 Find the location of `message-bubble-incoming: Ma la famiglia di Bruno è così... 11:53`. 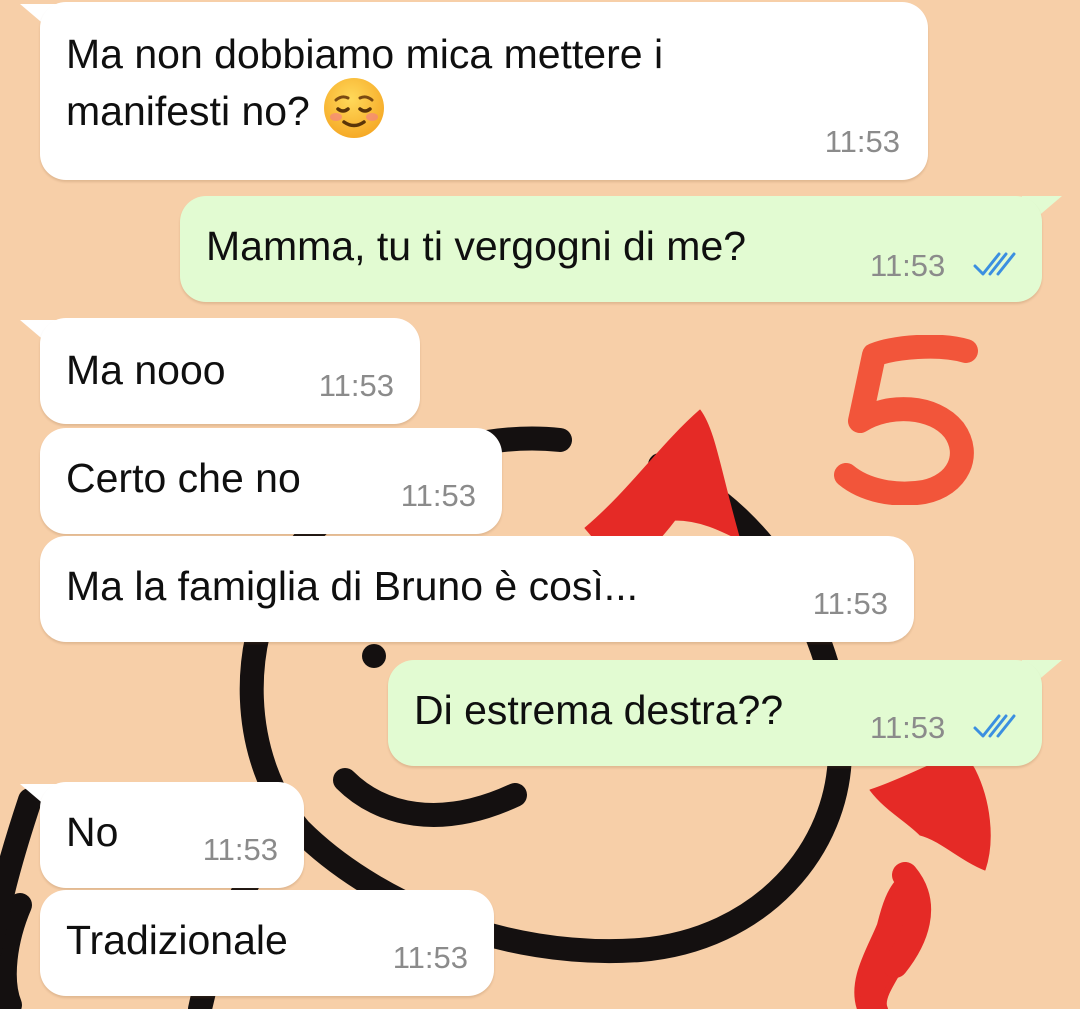

message-bubble-incoming: Ma la famiglia di Bruno è così... 11:53 is located at coordinates (477, 589).